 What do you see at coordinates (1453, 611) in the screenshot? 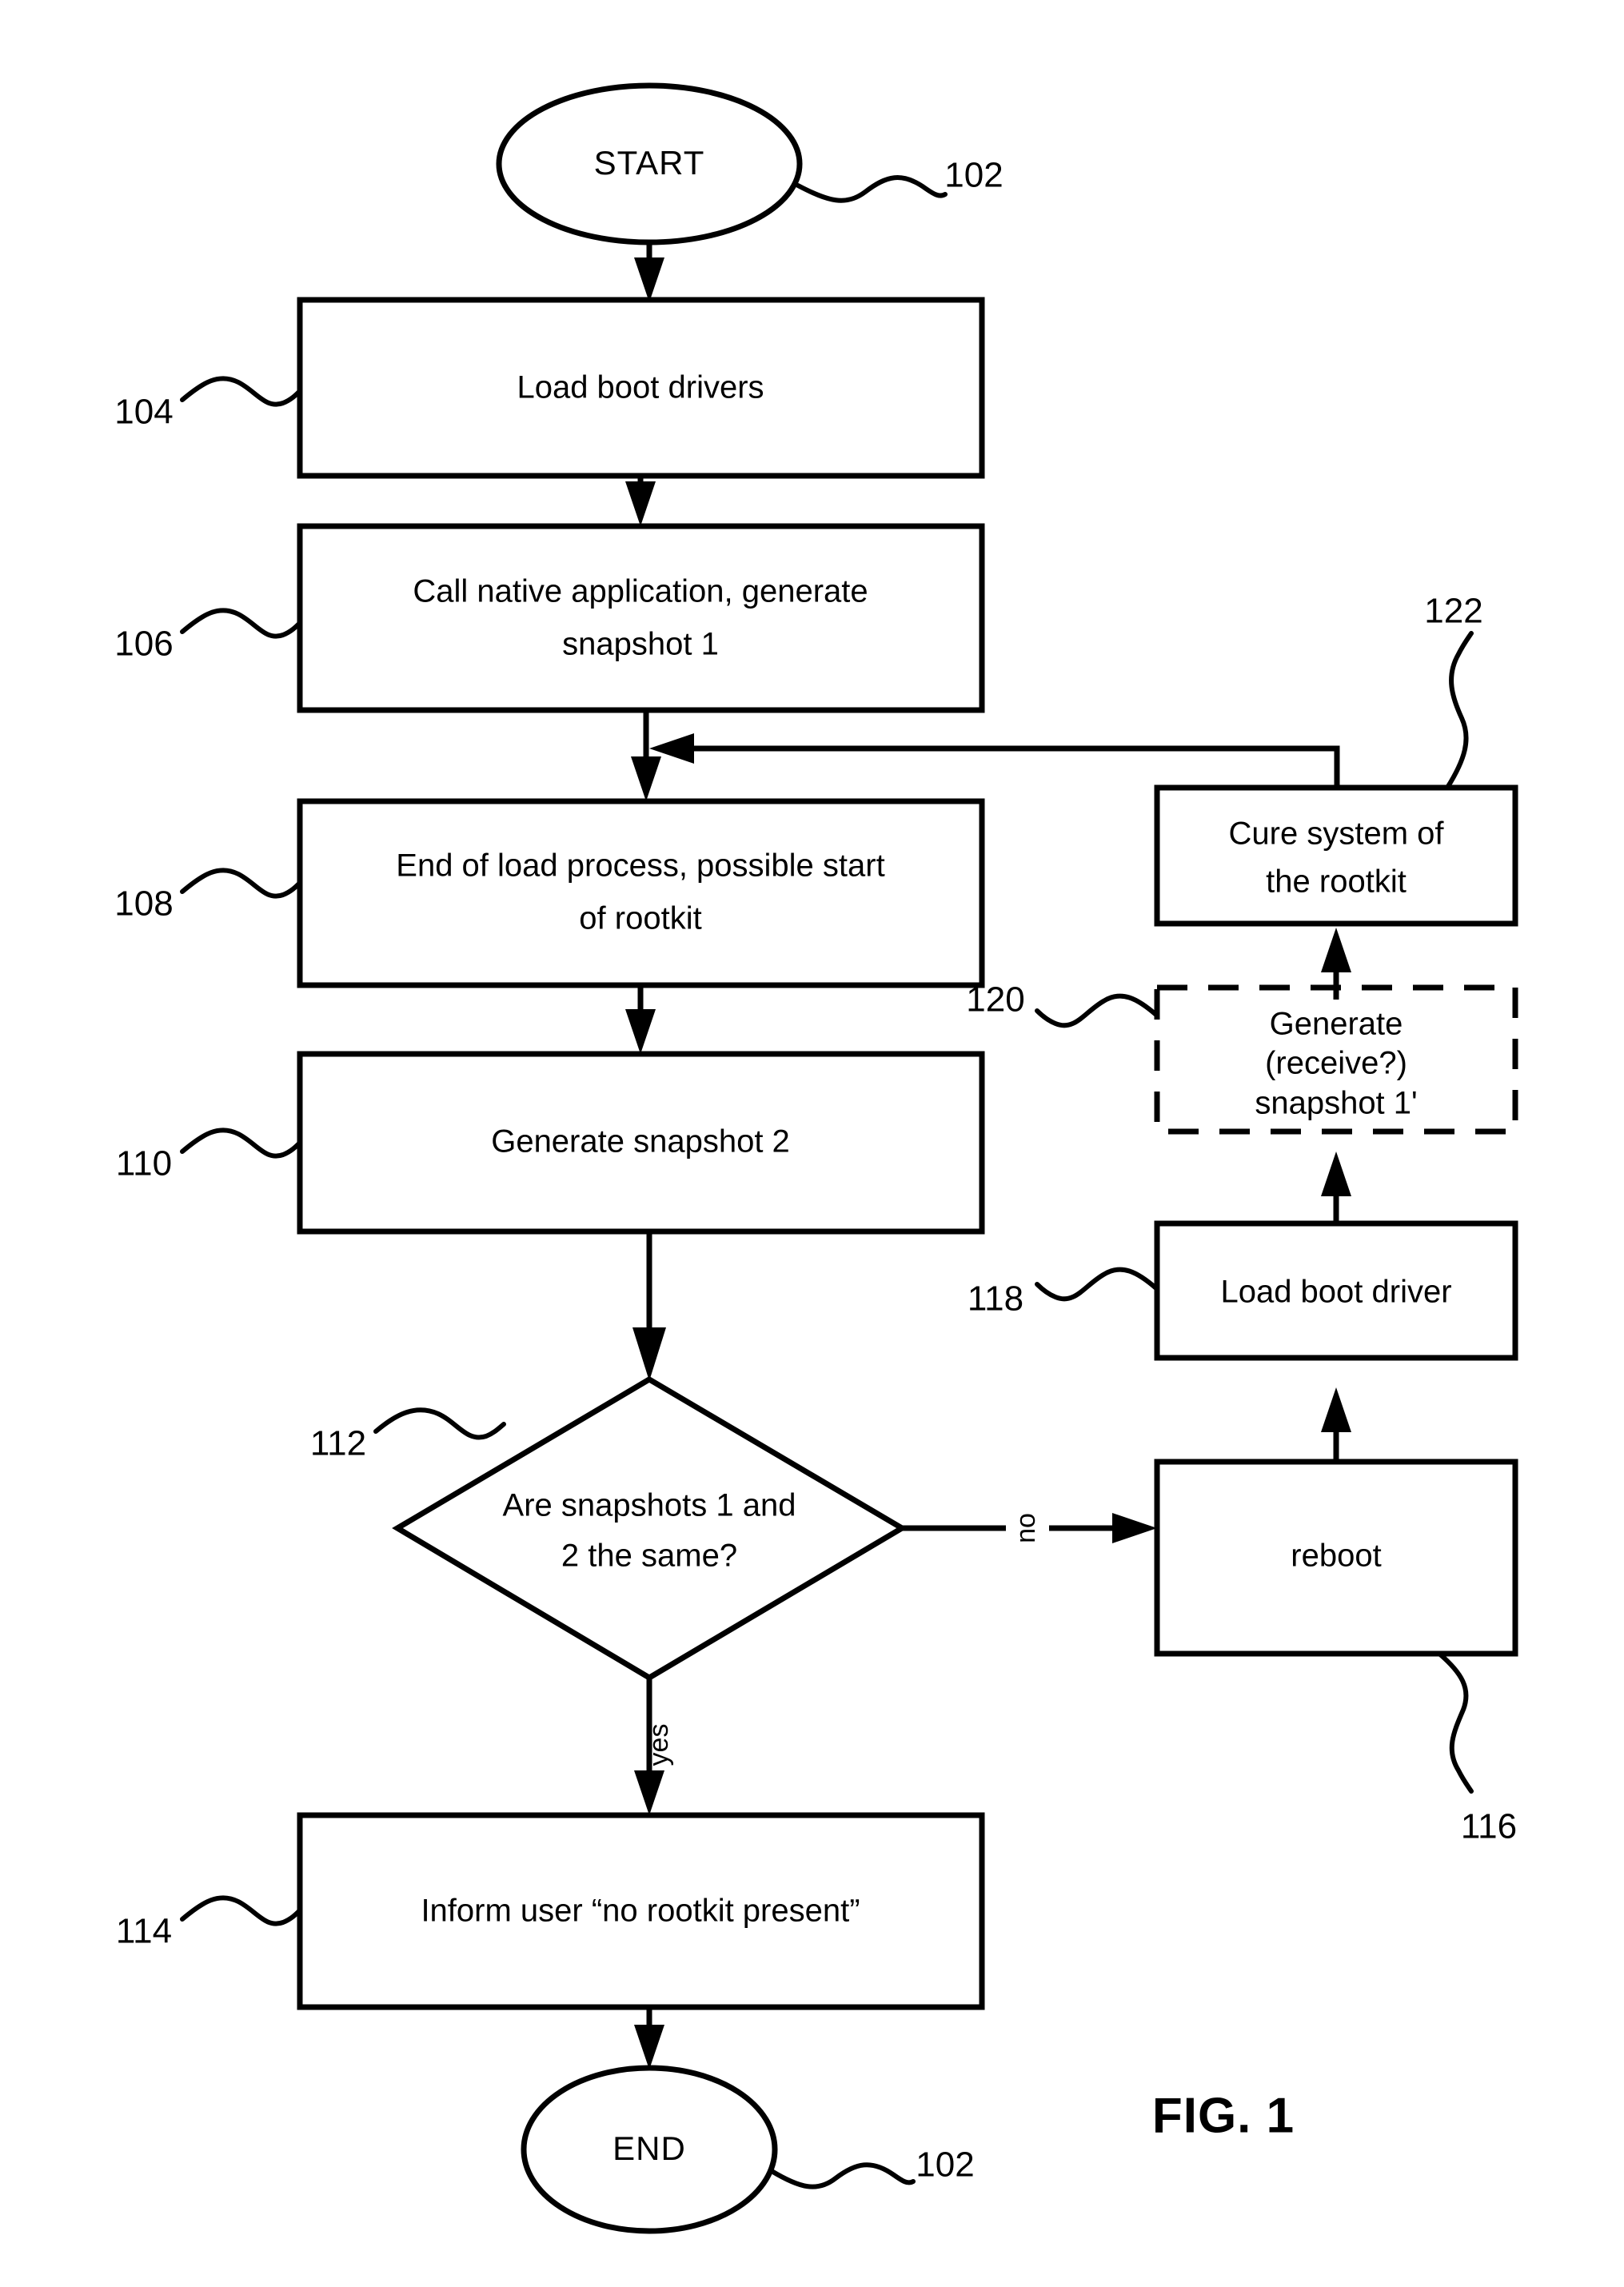
I see `ref-number-122: 122` at bounding box center [1453, 611].